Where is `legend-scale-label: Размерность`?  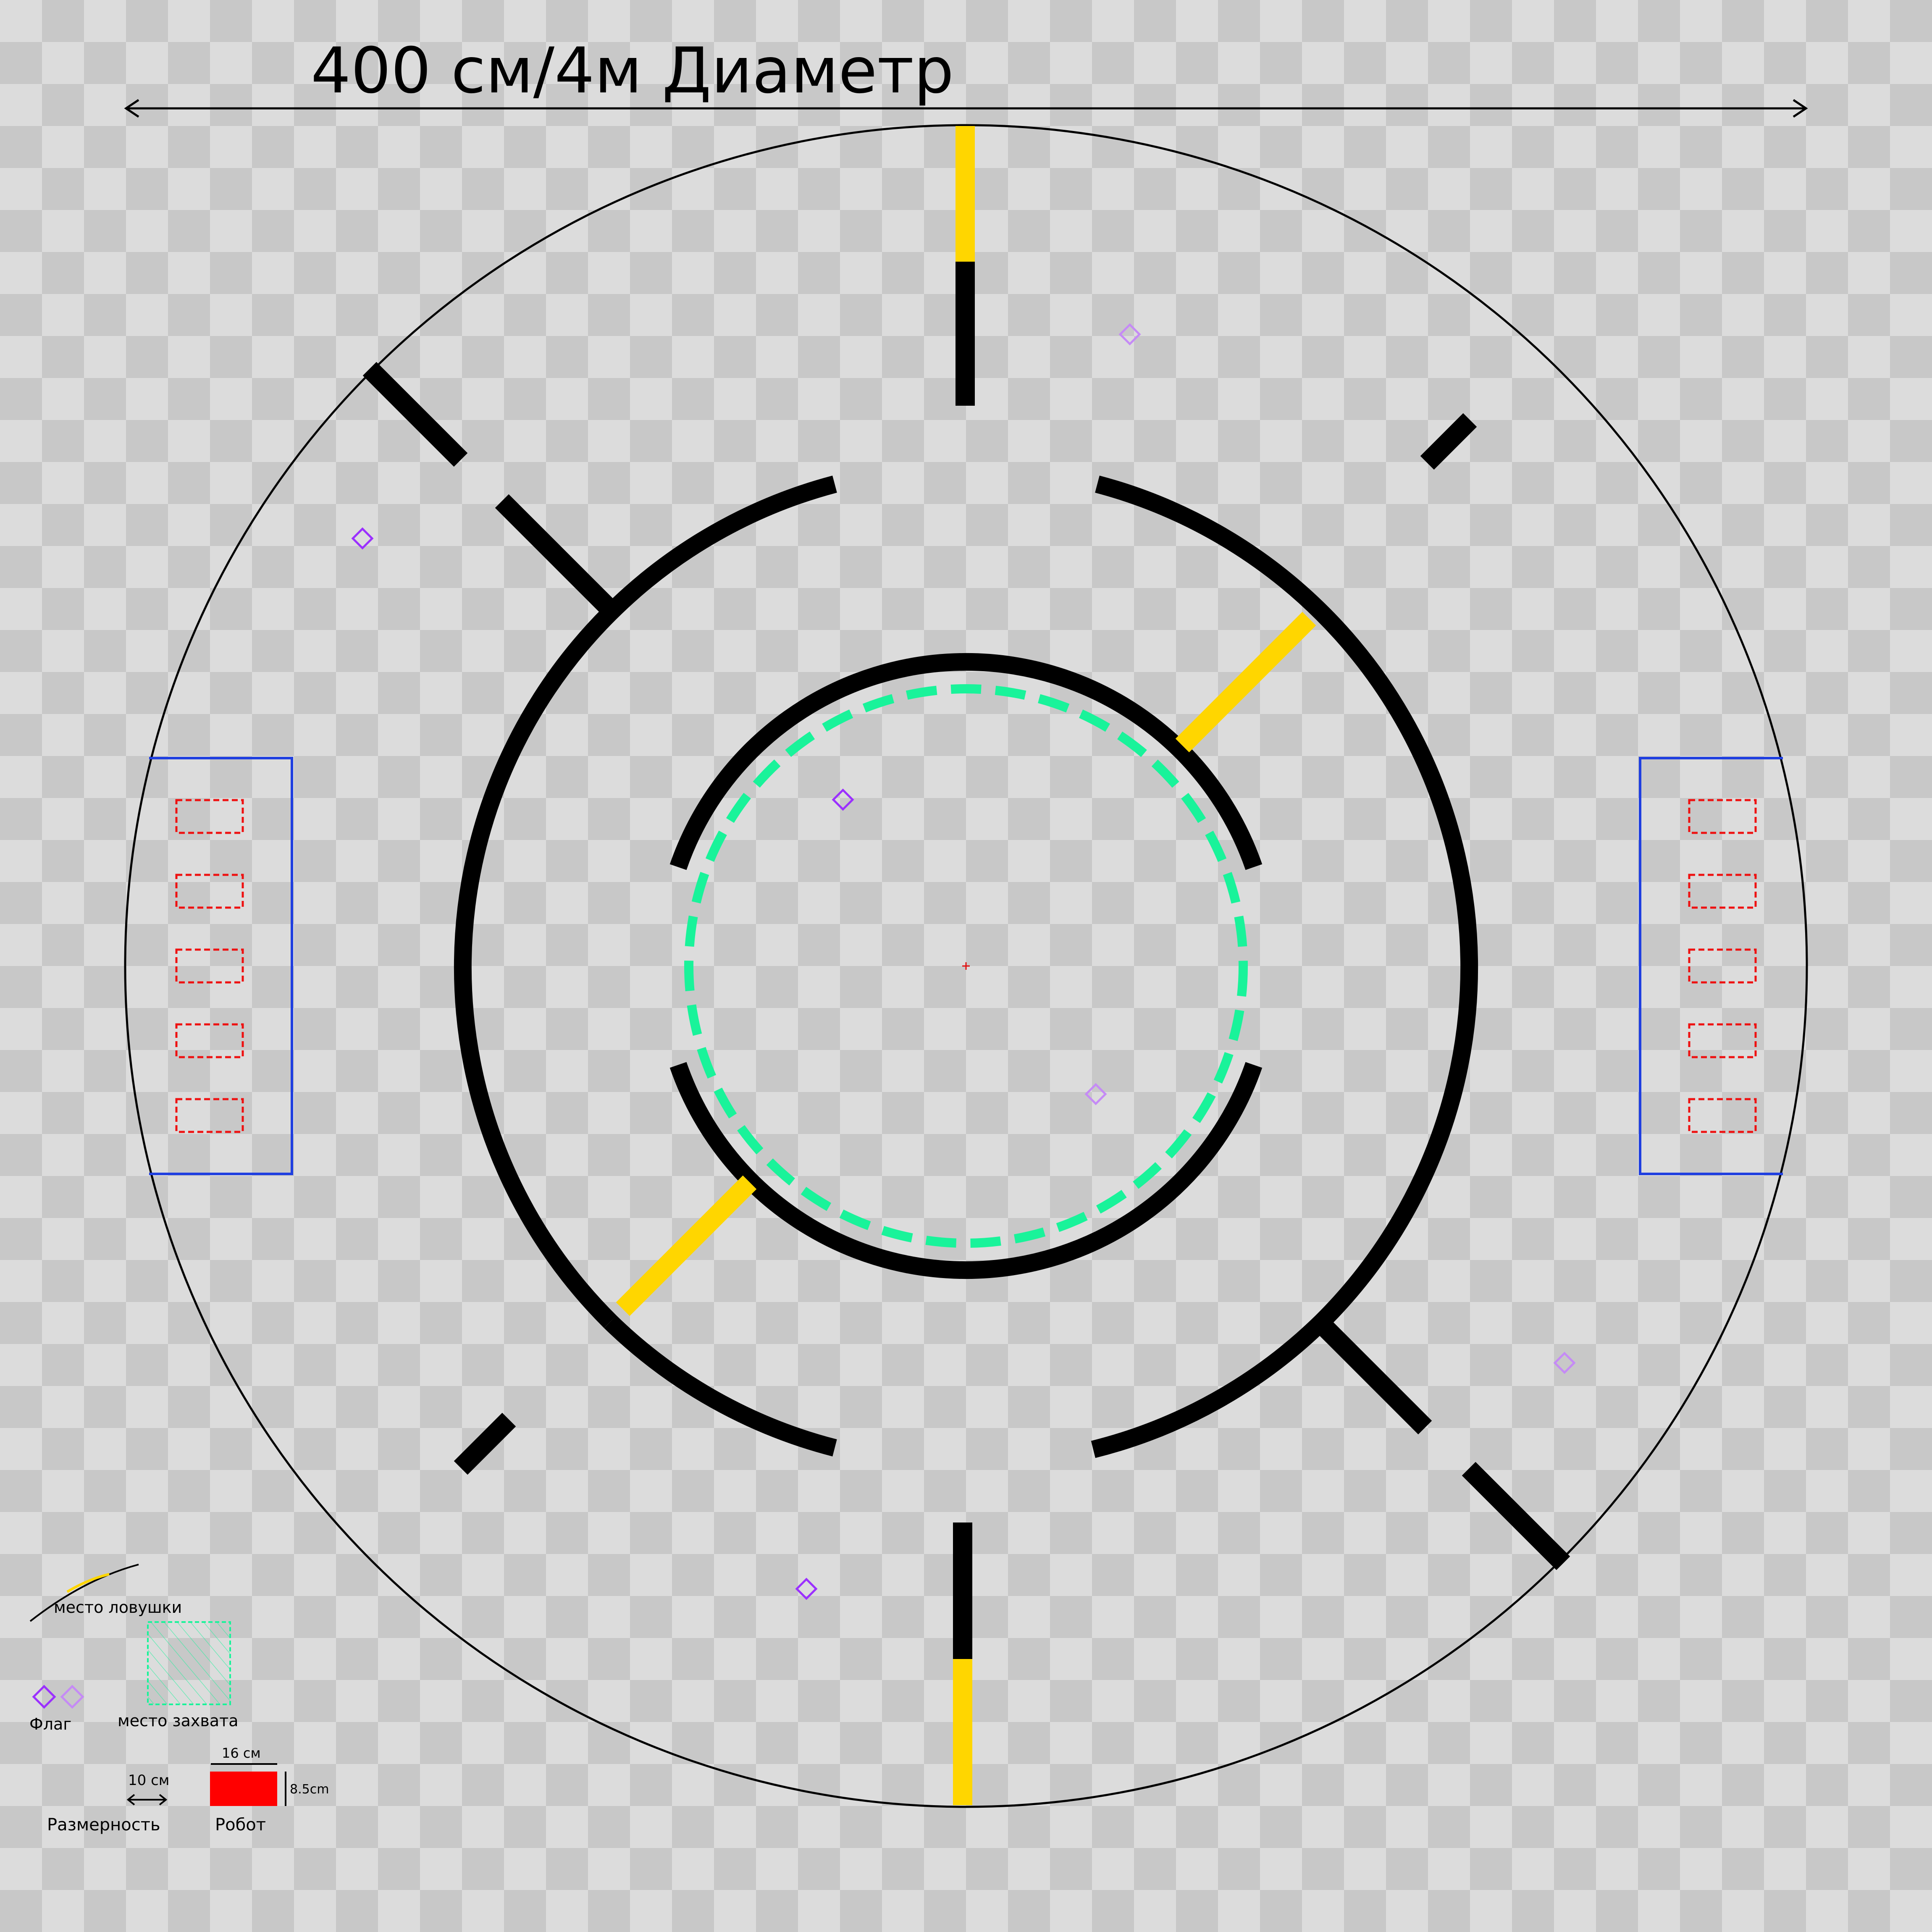
legend-scale-label: Размерность is located at coordinates (103, 1825).